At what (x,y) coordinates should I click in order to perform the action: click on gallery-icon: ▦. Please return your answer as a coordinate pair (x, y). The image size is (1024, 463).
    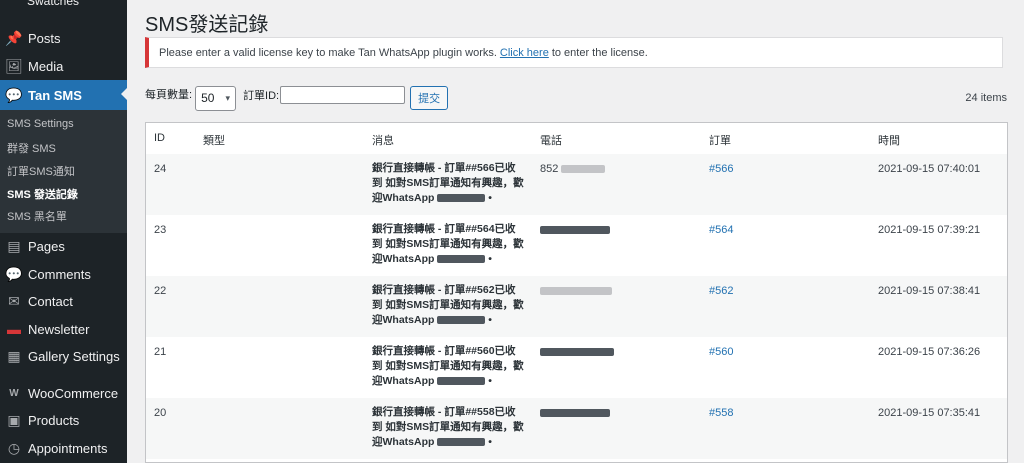
    Looking at the image, I should click on (14, 355).